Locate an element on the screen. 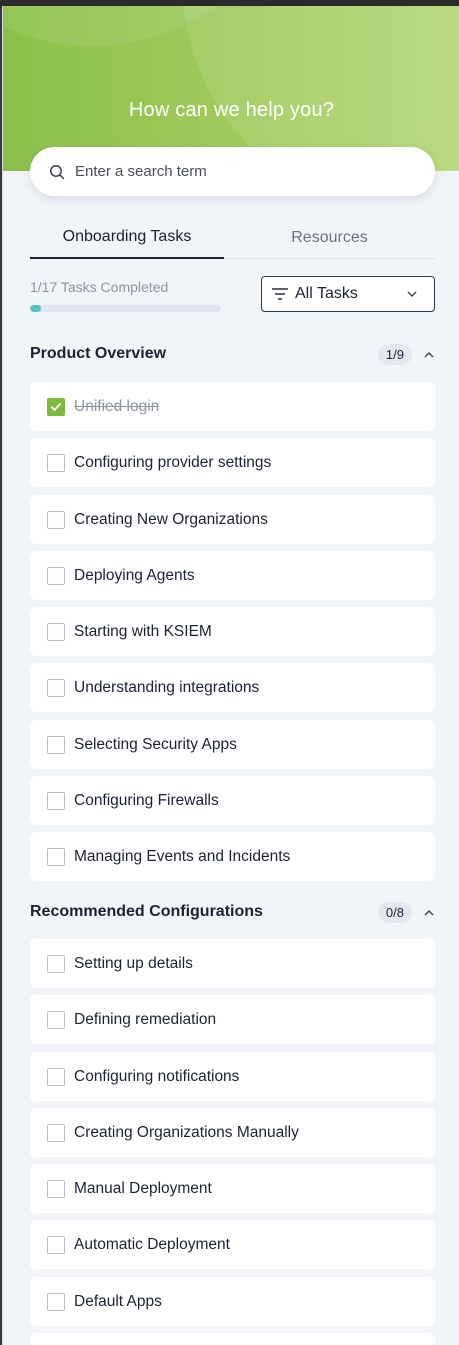  progress-label: 1/17 Tasks Completed is located at coordinates (99, 287).